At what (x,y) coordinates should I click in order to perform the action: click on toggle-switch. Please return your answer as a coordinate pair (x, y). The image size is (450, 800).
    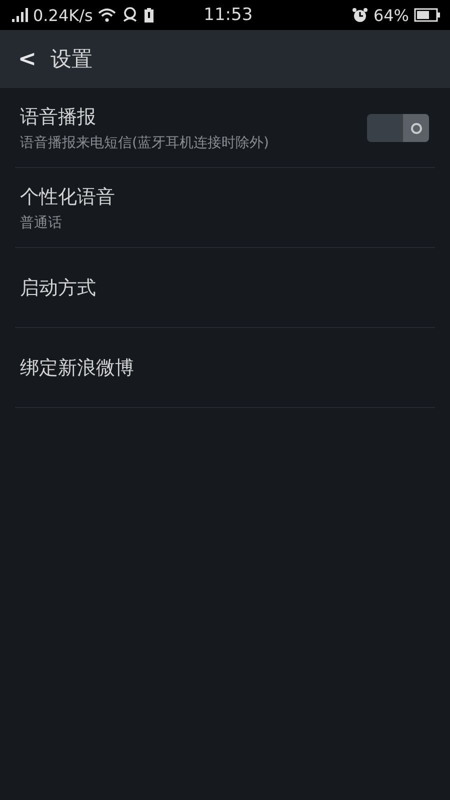
    Looking at the image, I should click on (398, 128).